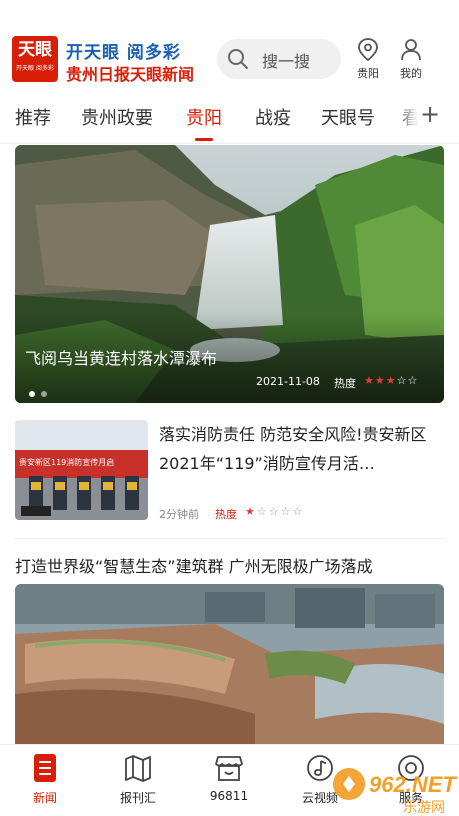 The width and height of the screenshot is (459, 816). What do you see at coordinates (368, 73) in the screenshot?
I see `location-label: 贵阳` at bounding box center [368, 73].